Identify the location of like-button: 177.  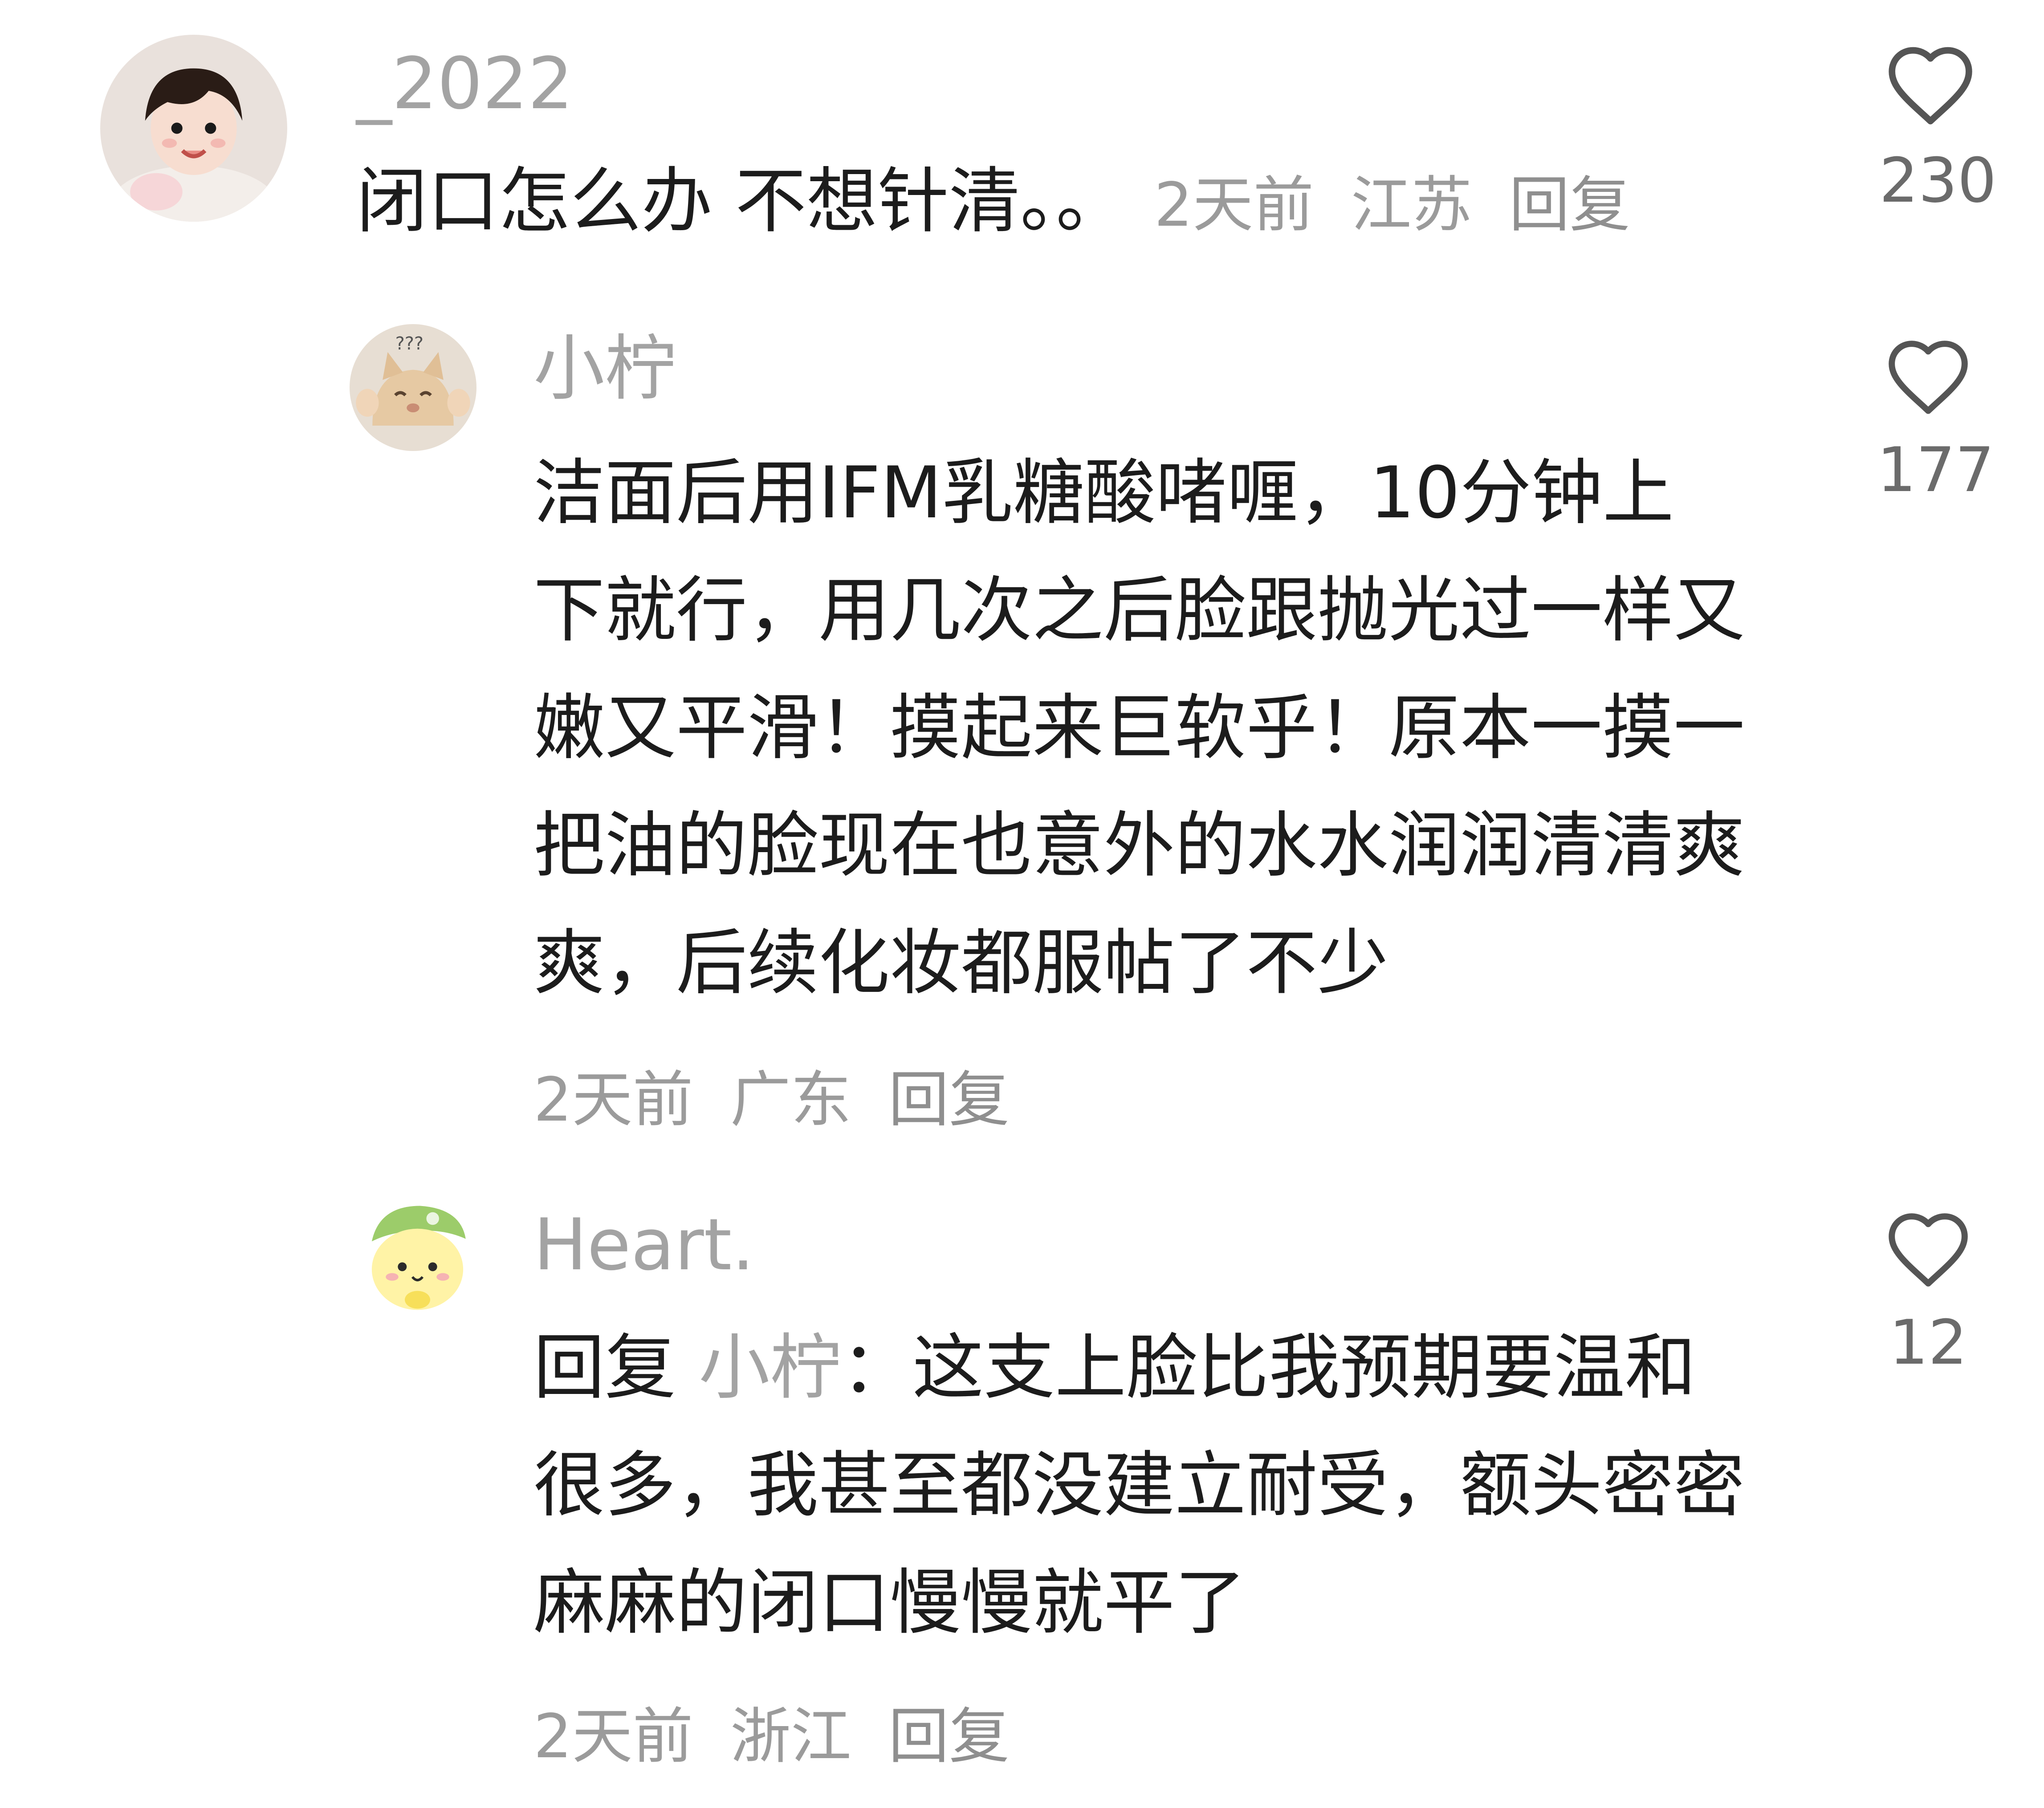
(1936, 421).